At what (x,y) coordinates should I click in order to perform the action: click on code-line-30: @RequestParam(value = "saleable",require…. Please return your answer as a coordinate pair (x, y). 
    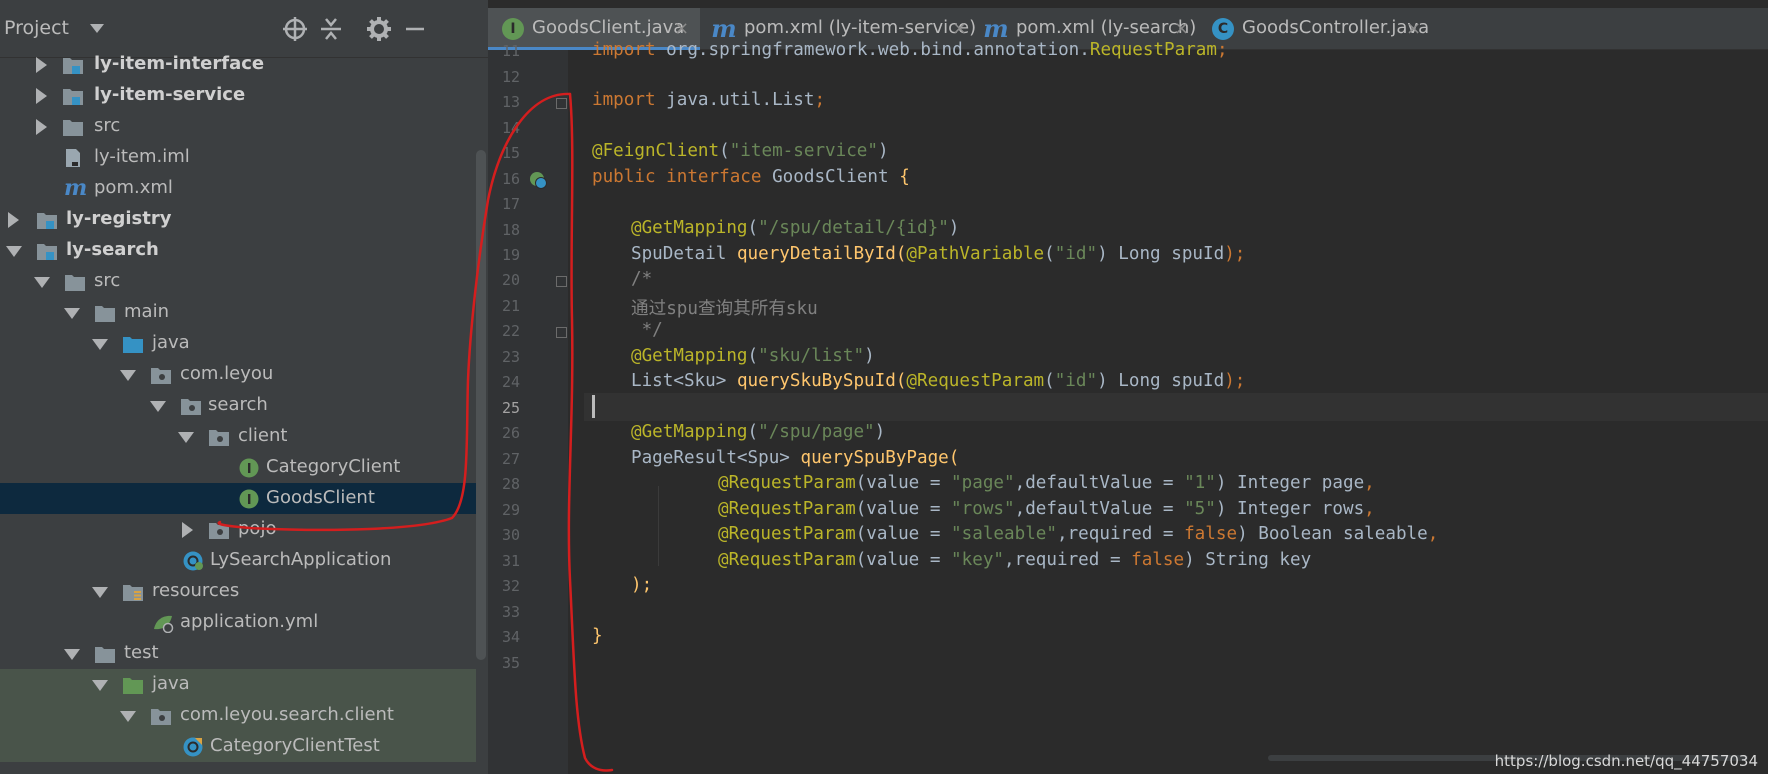
    Looking at the image, I should click on (1078, 534).